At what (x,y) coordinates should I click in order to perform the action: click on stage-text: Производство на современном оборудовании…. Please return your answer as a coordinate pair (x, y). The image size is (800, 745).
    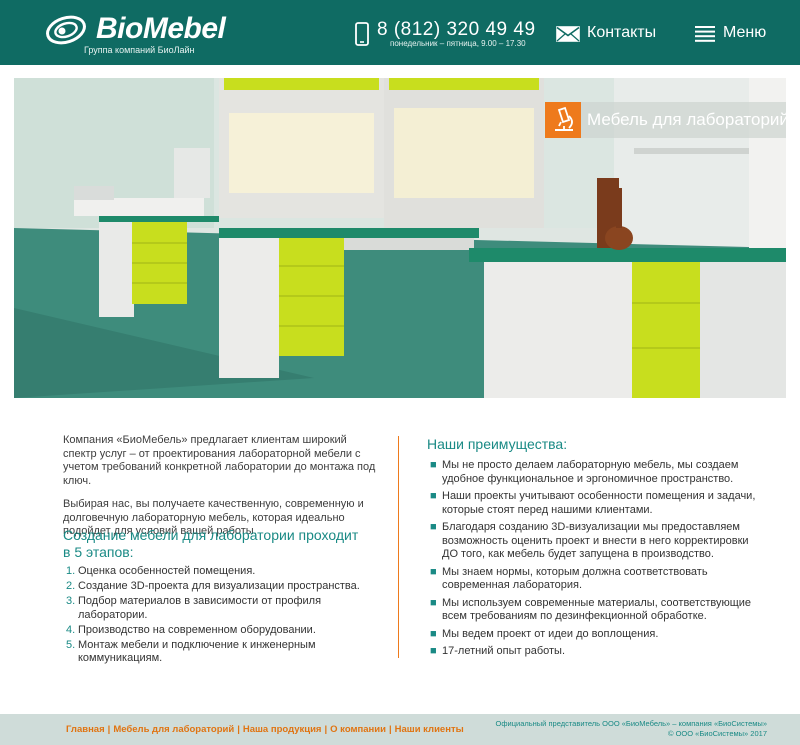
    Looking at the image, I should click on (197, 629).